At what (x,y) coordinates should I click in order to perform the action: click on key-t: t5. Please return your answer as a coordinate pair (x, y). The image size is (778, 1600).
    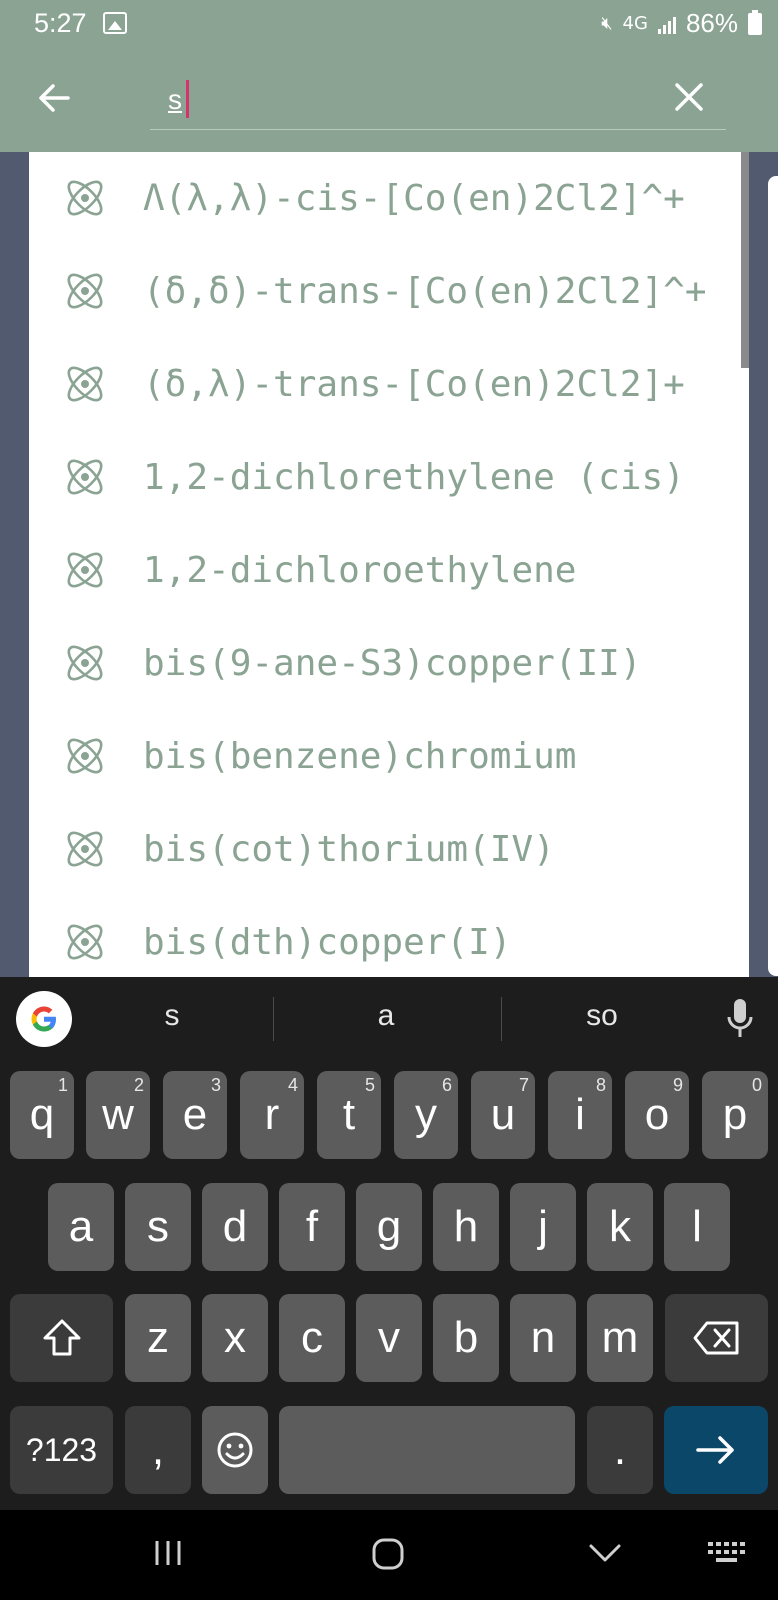
    Looking at the image, I should click on (349, 1115).